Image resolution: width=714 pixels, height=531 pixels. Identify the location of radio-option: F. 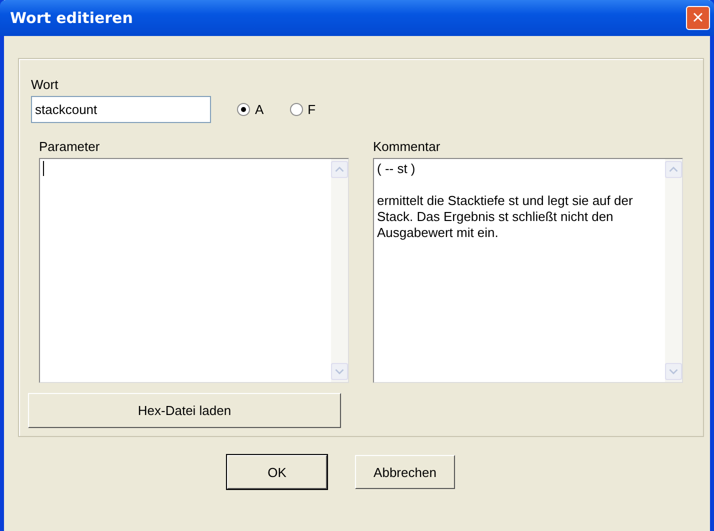
(303, 109).